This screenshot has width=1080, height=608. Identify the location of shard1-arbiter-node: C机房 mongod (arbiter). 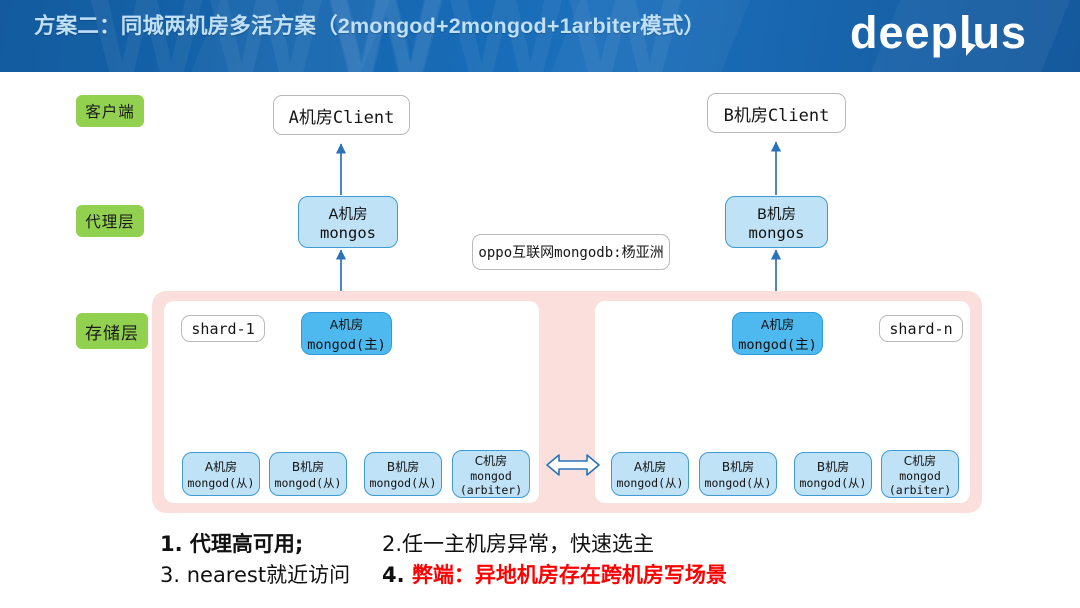
(491, 474).